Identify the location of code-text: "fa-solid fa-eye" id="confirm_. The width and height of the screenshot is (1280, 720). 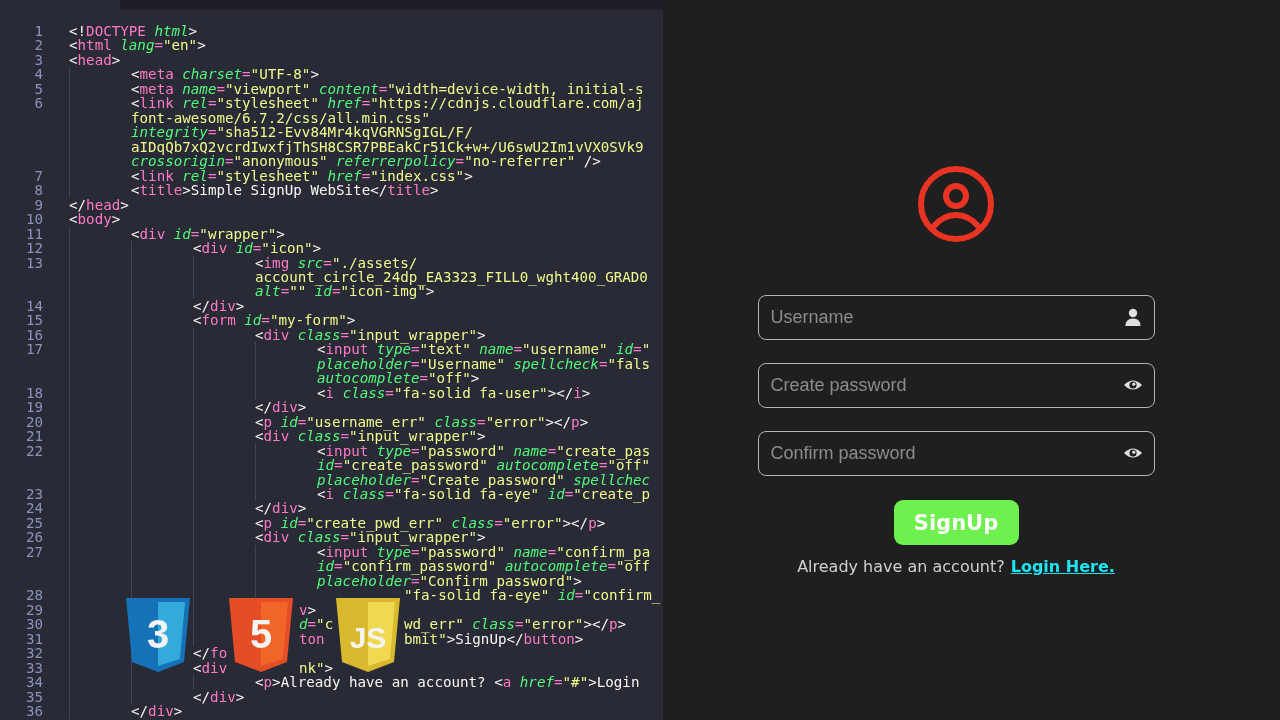
(532, 595).